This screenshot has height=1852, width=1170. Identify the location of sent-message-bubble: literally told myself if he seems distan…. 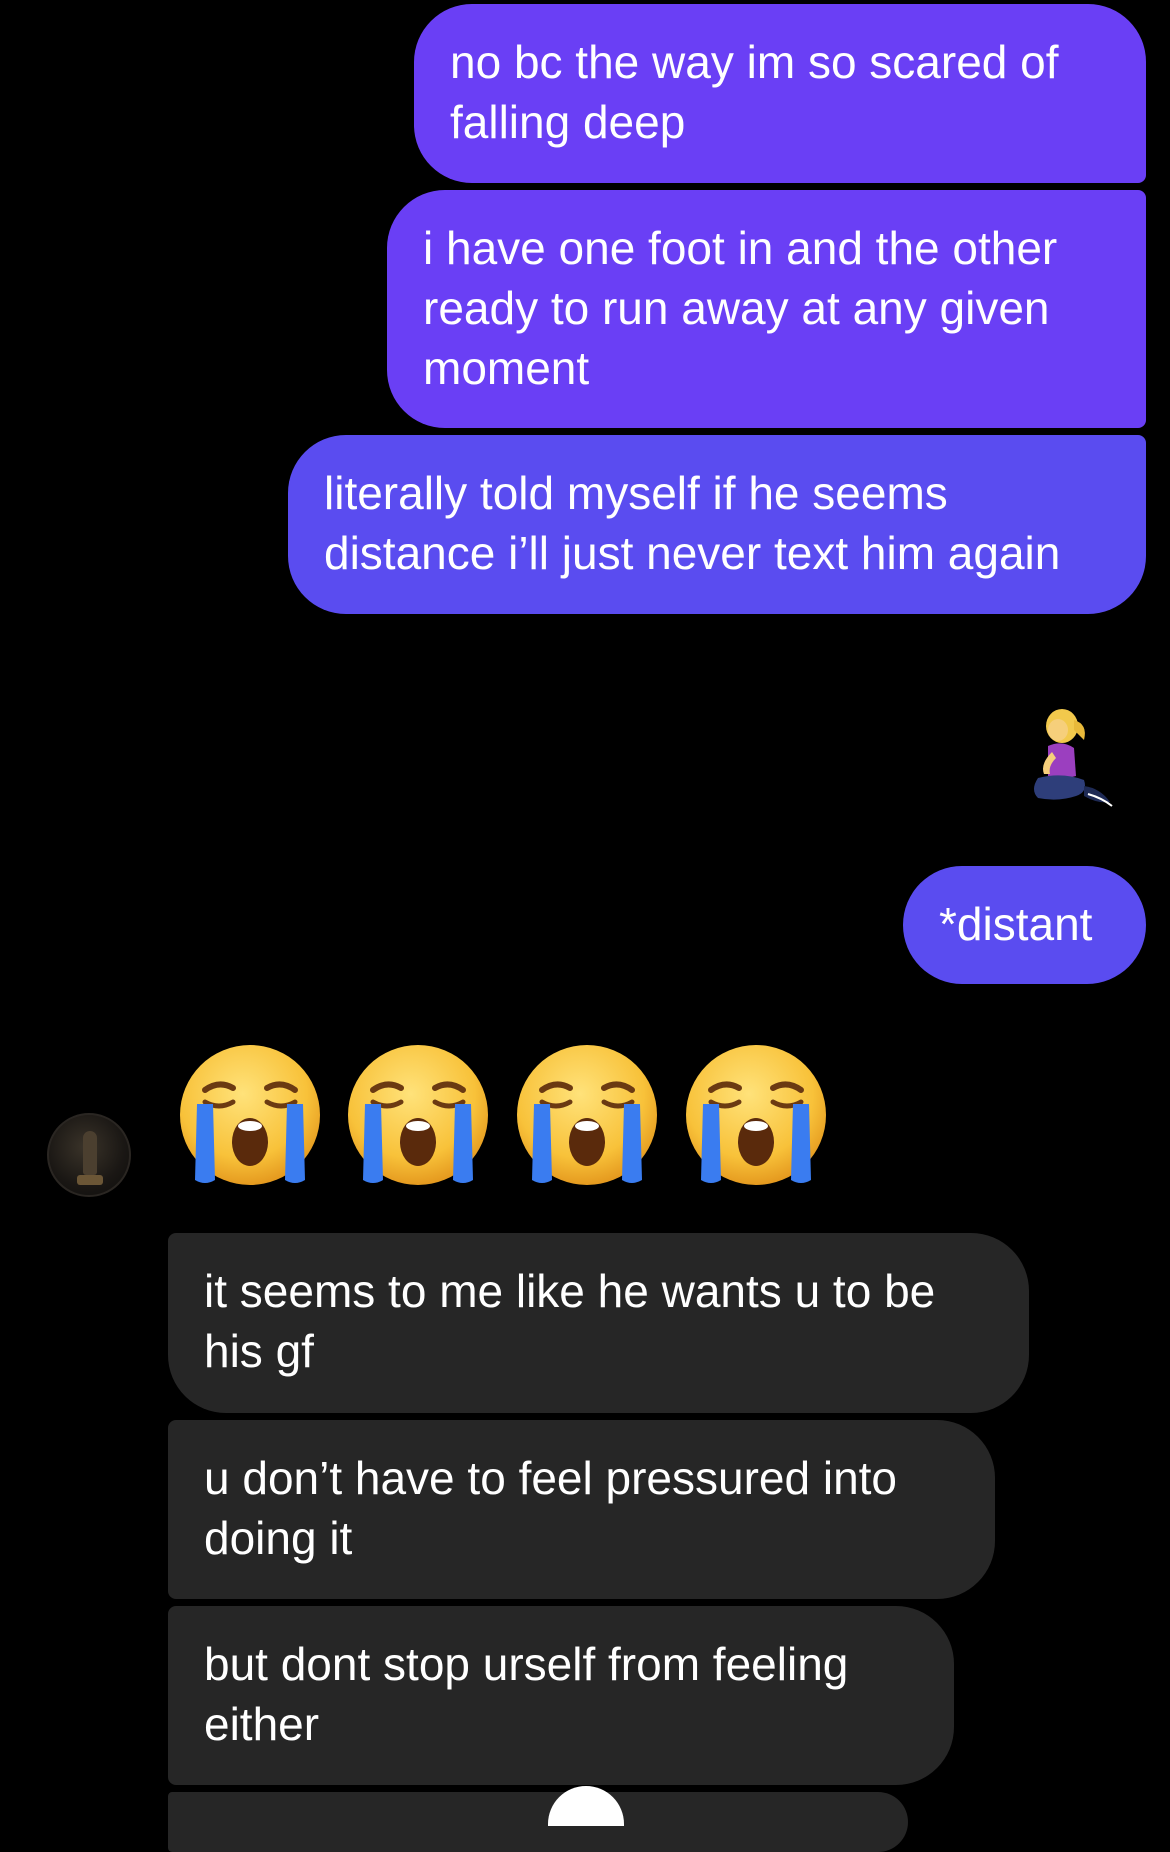
(717, 524).